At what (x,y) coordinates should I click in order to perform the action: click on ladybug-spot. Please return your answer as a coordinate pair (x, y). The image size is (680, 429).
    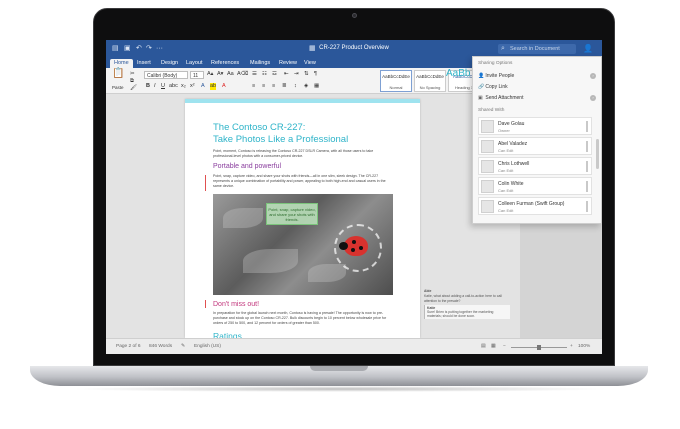
    Looking at the image, I should click on (361, 248).